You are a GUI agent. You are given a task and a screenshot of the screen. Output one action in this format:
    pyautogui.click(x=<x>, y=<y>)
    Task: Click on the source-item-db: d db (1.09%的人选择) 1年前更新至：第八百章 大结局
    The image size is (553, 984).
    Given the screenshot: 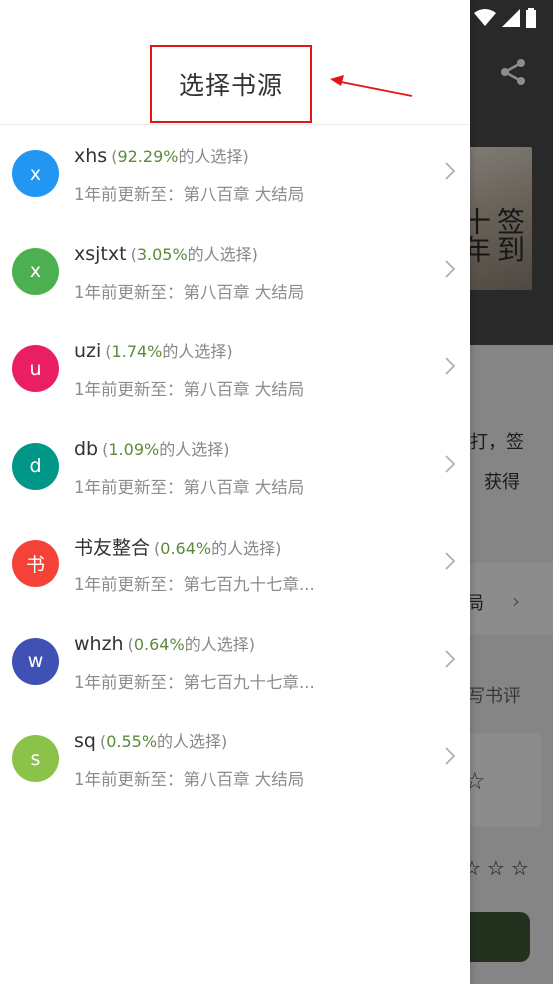 What is the action you would take?
    pyautogui.click(x=235, y=467)
    